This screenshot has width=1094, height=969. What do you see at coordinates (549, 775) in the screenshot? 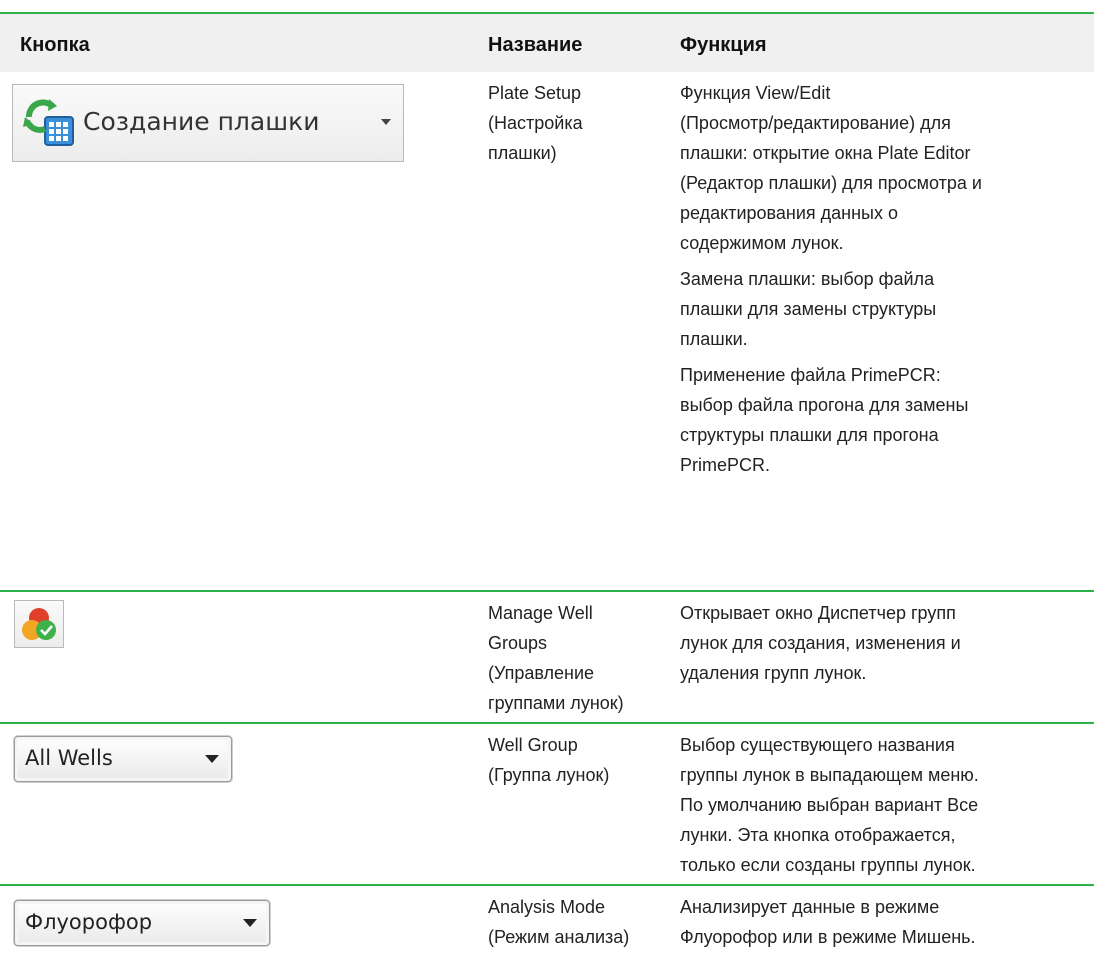
I see `name-line: (Группа лунок)` at bounding box center [549, 775].